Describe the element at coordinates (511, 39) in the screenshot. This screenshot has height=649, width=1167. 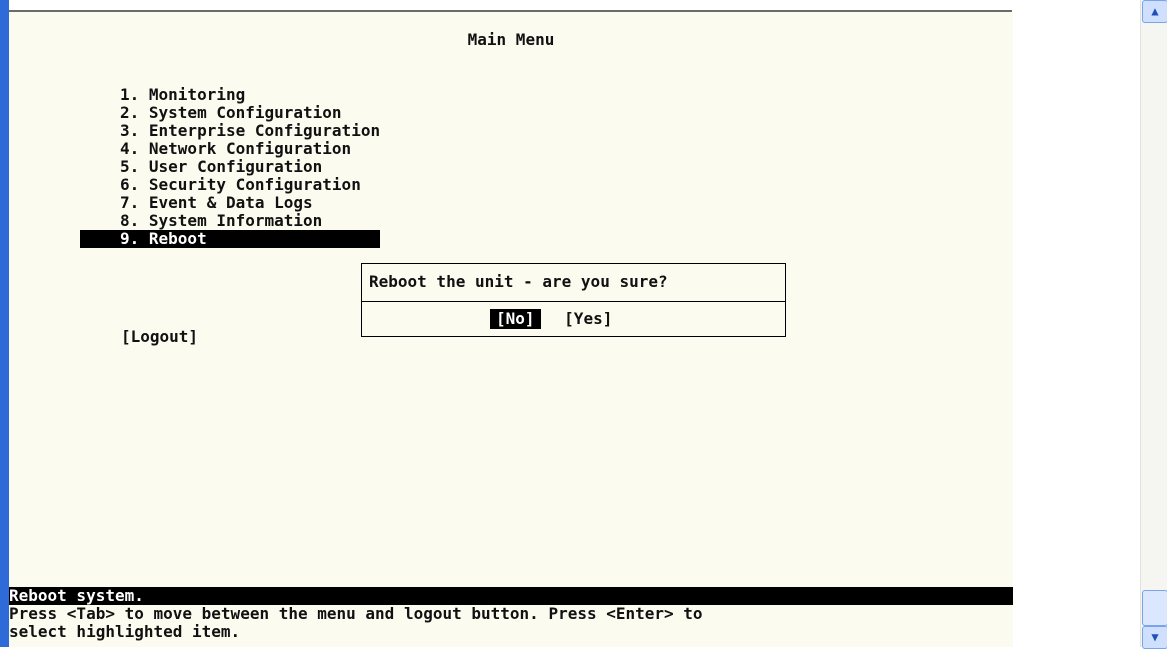
I see `page-title: Main Menu` at that location.